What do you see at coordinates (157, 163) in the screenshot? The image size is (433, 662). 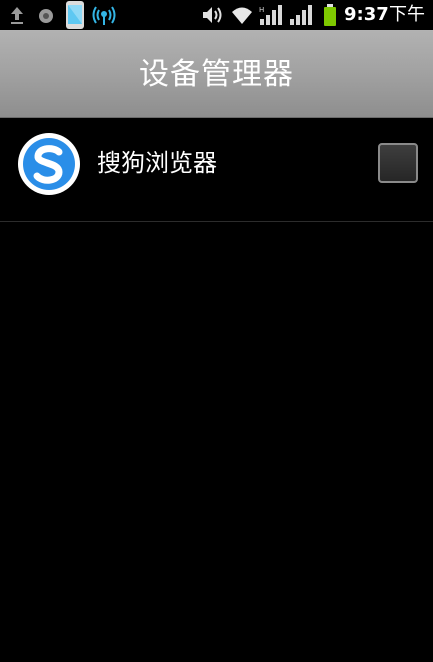 I see `list-item-label: 搜狗浏览器` at bounding box center [157, 163].